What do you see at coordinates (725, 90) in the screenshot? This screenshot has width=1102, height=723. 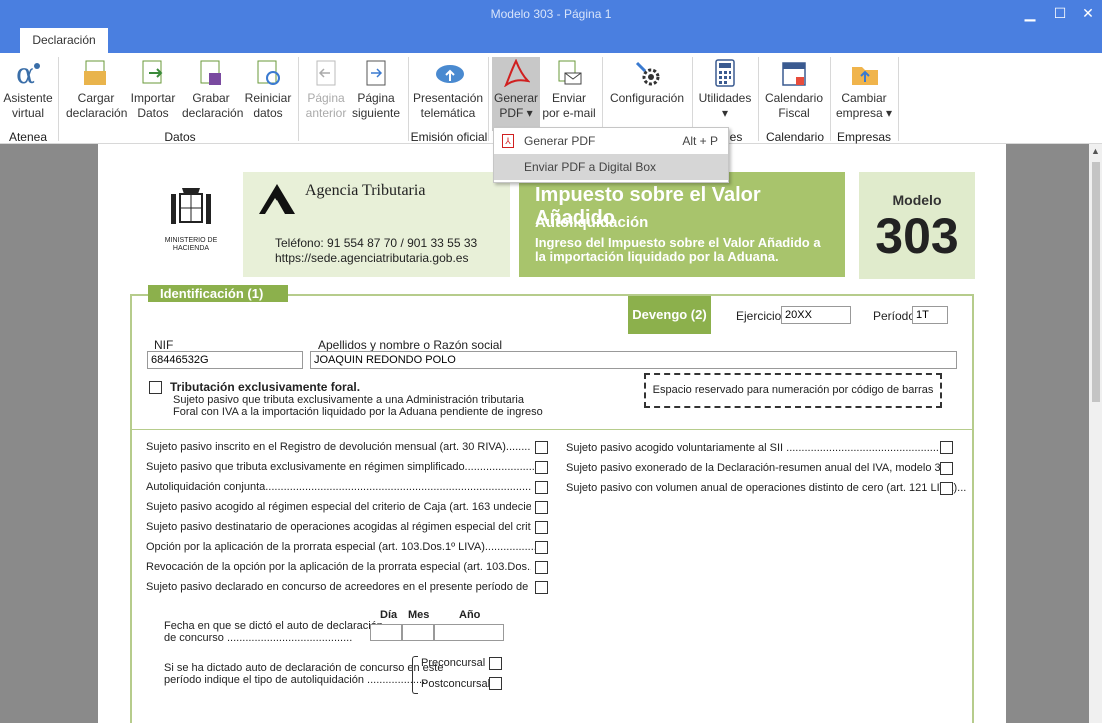 I see `utilidades-button: Utilidades ▾` at bounding box center [725, 90].